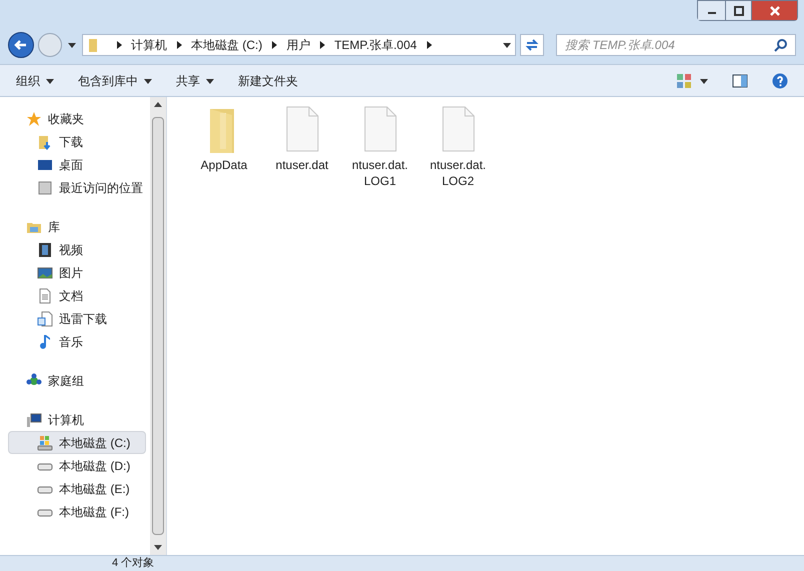 This screenshot has width=804, height=571. Describe the element at coordinates (458, 173) in the screenshot. I see `file-name: ntuser.dat. LOG2` at that location.